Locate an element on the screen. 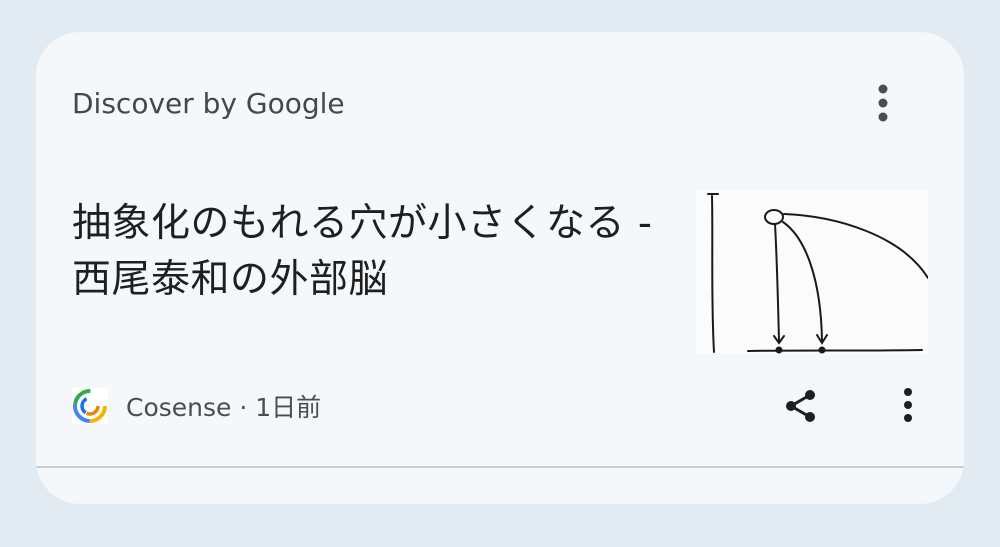  article-thumbnail is located at coordinates (812, 272).